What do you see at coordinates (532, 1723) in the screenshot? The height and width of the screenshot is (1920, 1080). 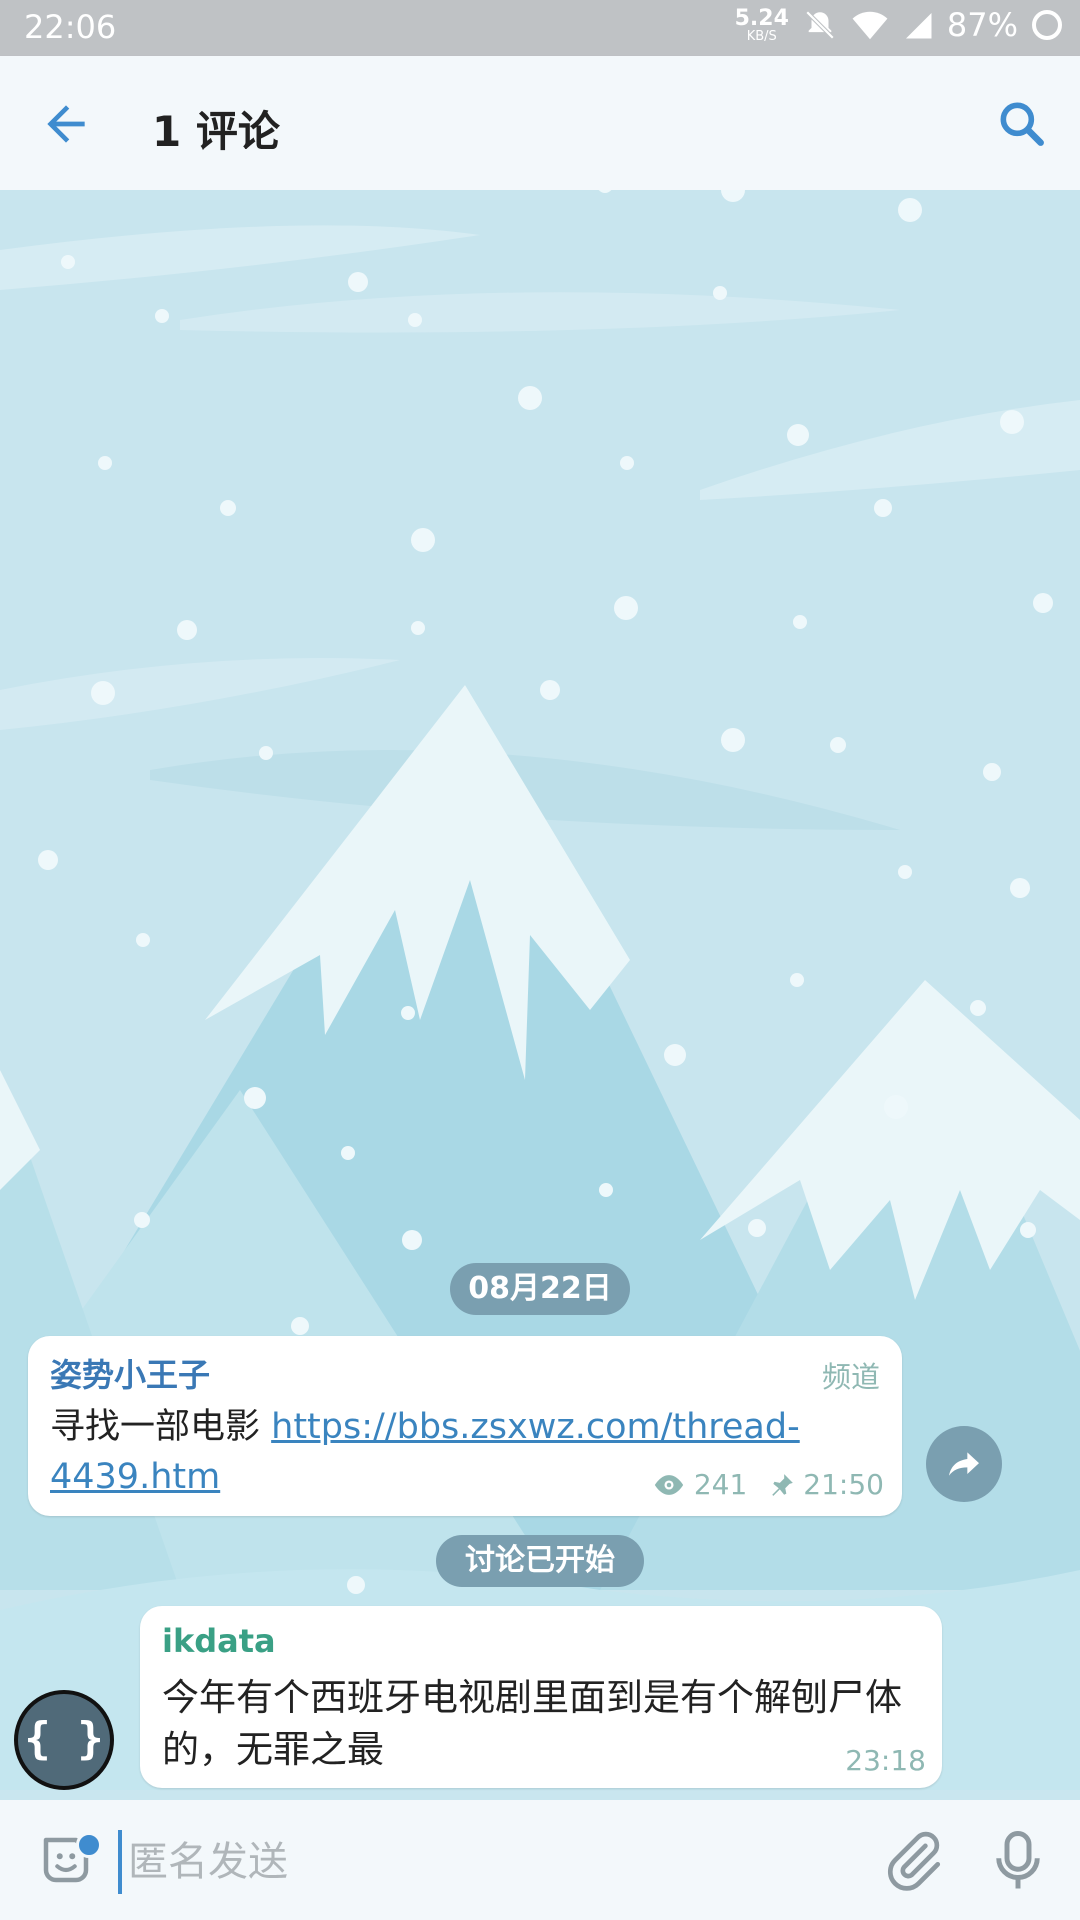 I see `message-text: 今年有个西班牙电视剧里面到是有个解刨尸体的，无罪之最` at bounding box center [532, 1723].